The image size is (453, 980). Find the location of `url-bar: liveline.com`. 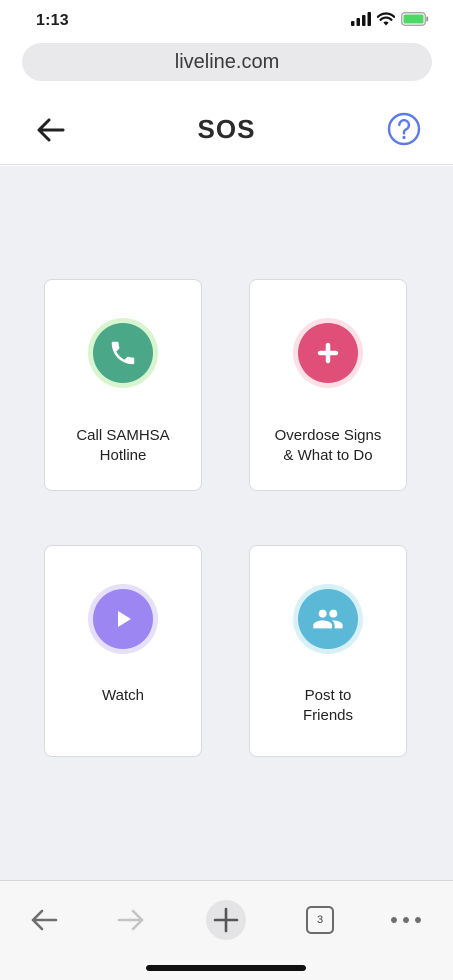

url-bar: liveline.com is located at coordinates (227, 62).